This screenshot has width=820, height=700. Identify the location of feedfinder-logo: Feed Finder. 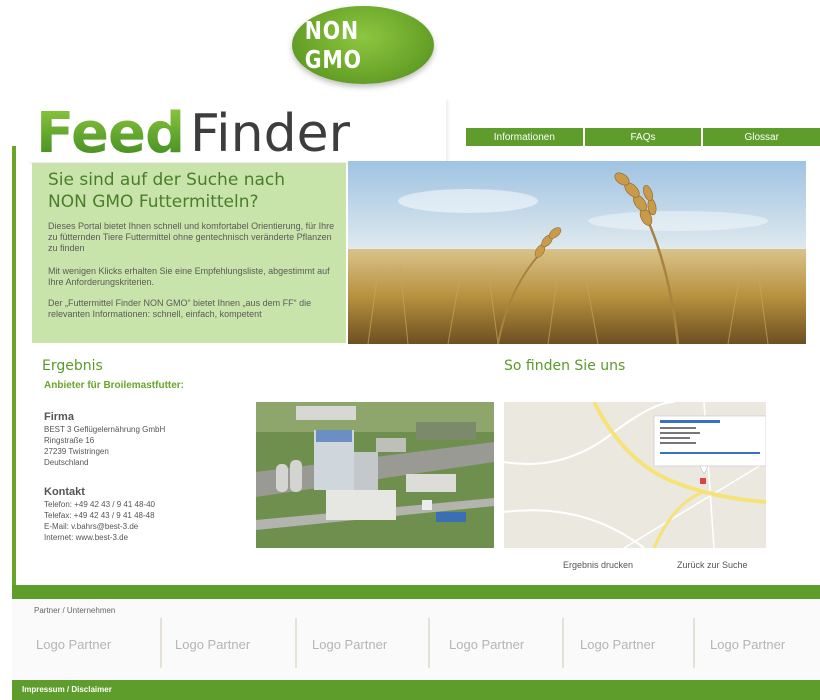
(237, 130).